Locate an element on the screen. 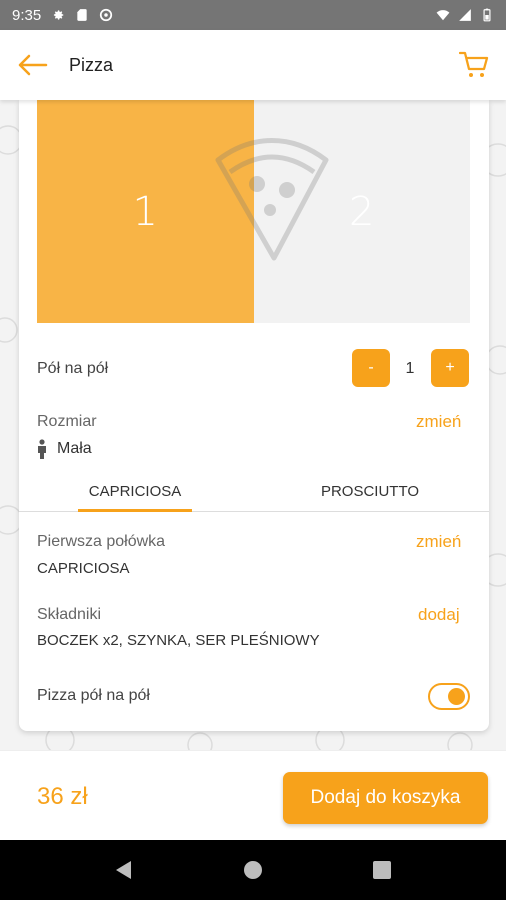  pizza-half-toggle is located at coordinates (449, 696).